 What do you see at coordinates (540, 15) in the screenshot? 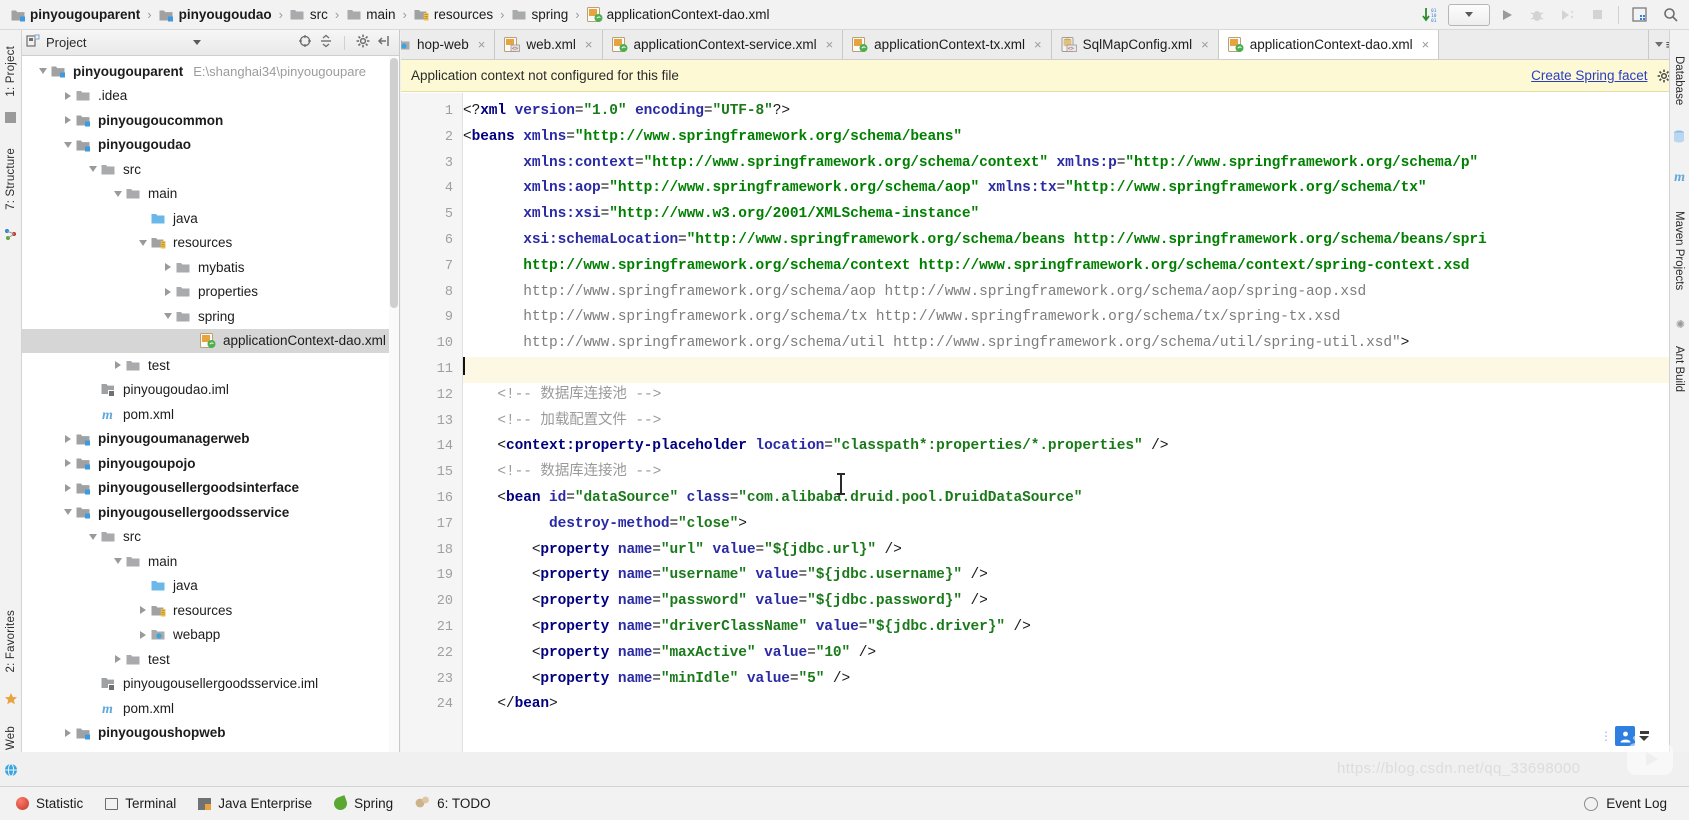
I see `breadcrumb-item-spring: spring` at bounding box center [540, 15].